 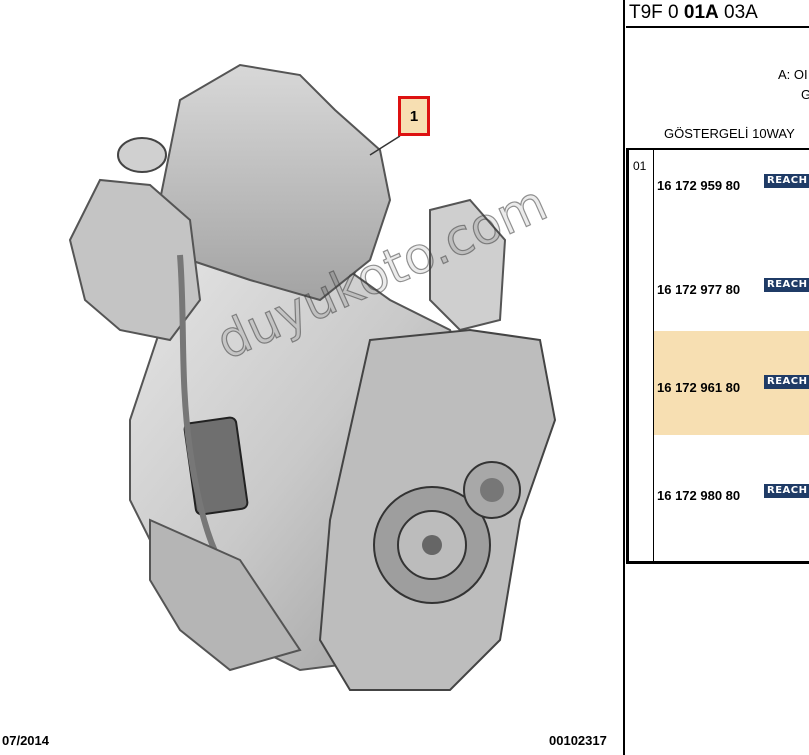 I want to click on reference-prefix: T9F 0, so click(x=656, y=12).